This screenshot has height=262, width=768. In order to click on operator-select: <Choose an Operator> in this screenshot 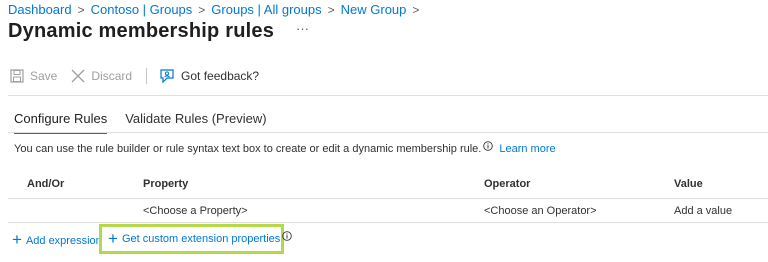, I will do `click(540, 211)`.